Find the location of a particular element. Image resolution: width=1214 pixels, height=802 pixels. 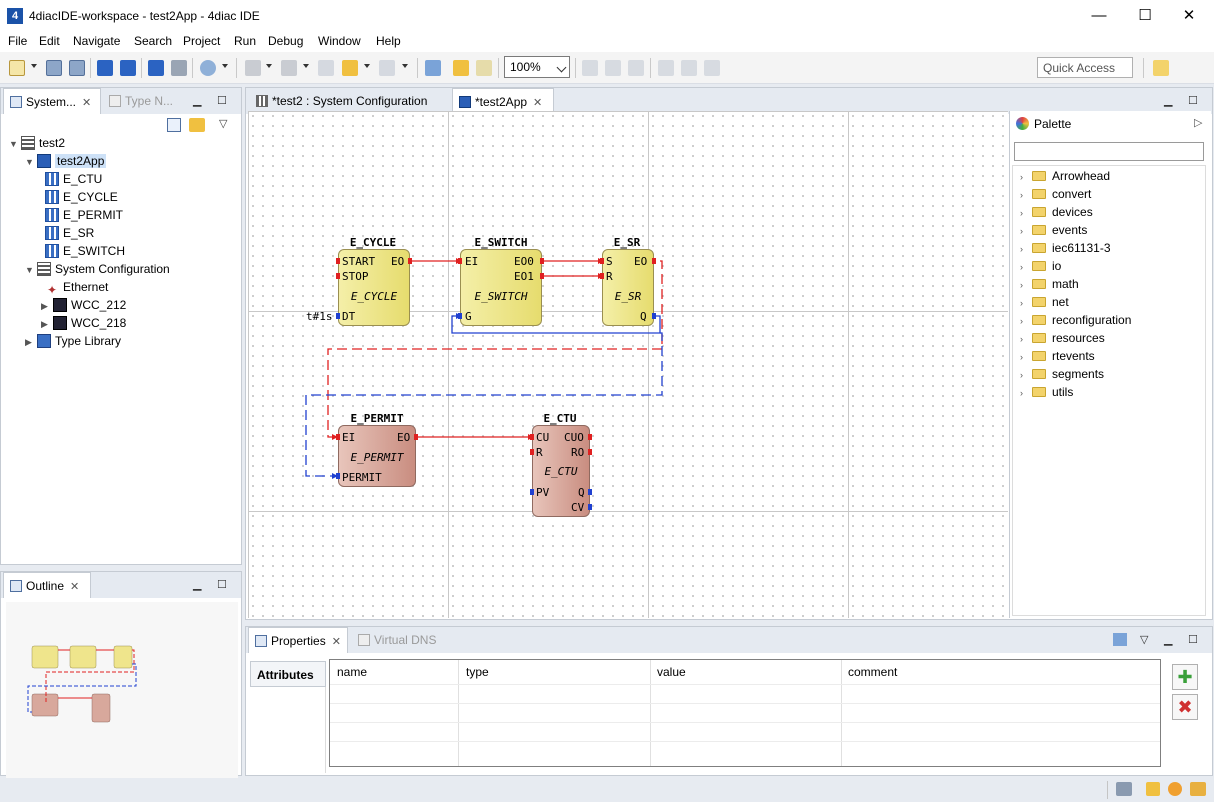

import-icon is located at coordinates (179, 68).